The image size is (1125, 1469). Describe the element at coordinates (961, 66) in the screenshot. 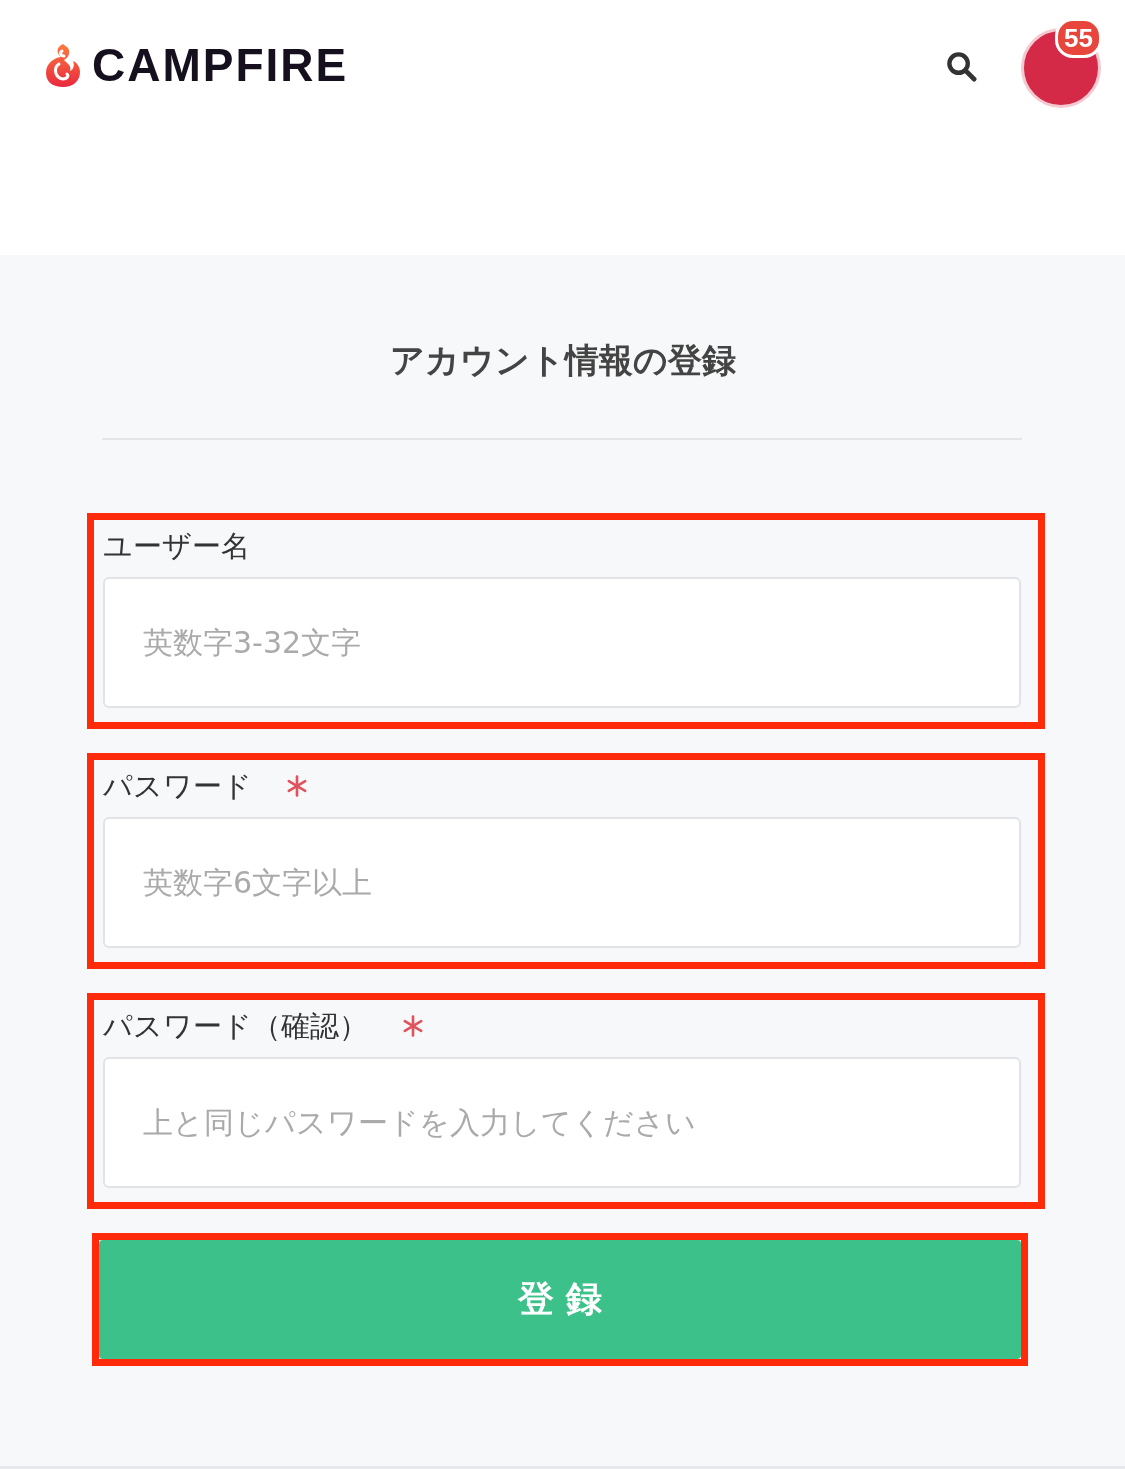

I see `search-icon` at that location.